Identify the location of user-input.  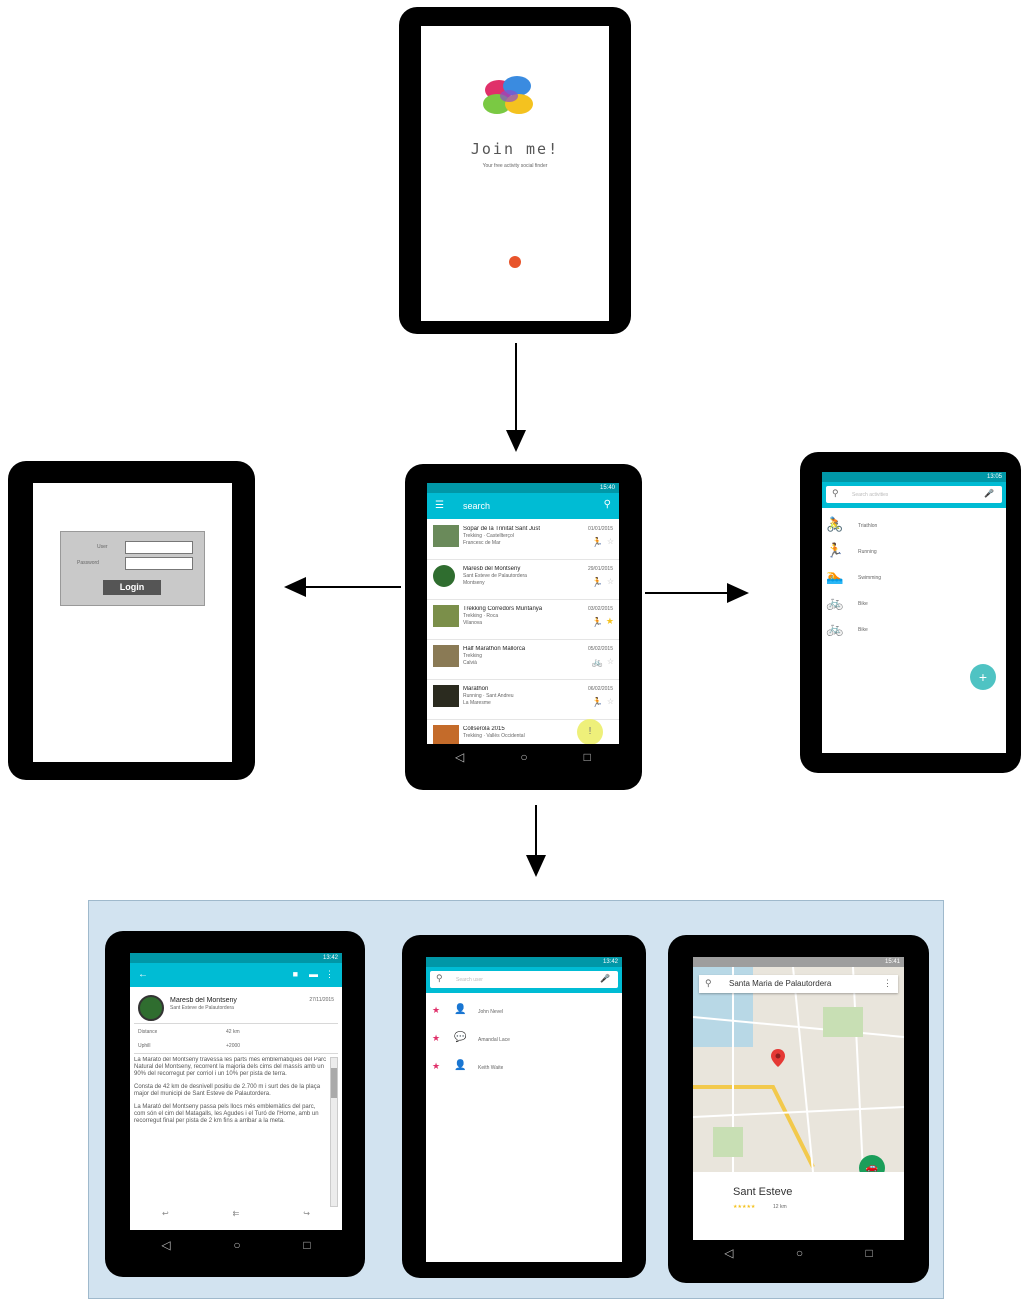
(159, 547).